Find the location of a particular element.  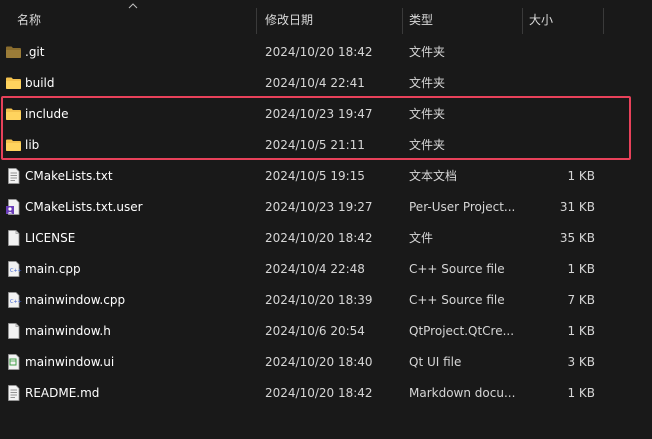

file-name: lib is located at coordinates (32, 145).